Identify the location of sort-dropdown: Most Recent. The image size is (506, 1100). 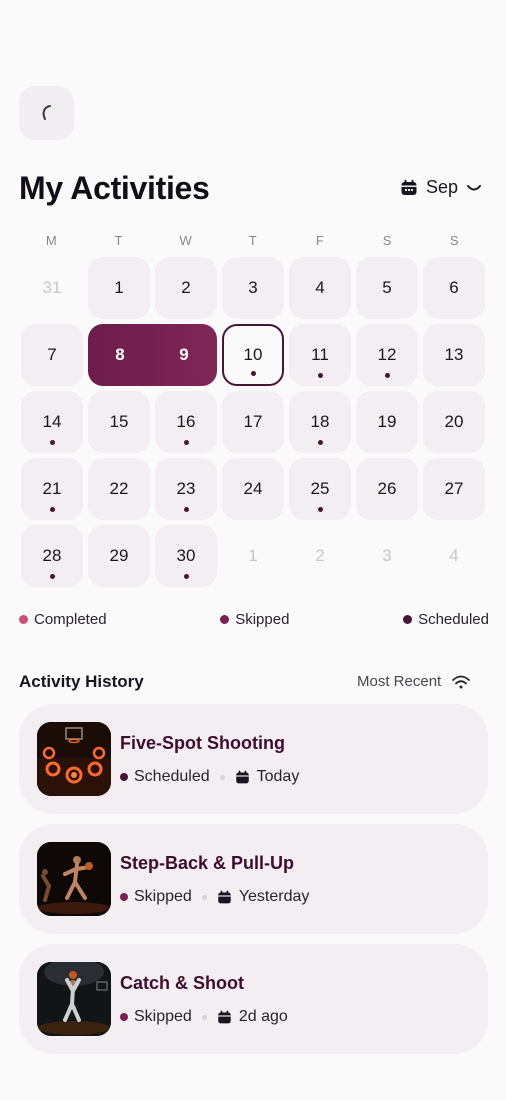
(414, 681).